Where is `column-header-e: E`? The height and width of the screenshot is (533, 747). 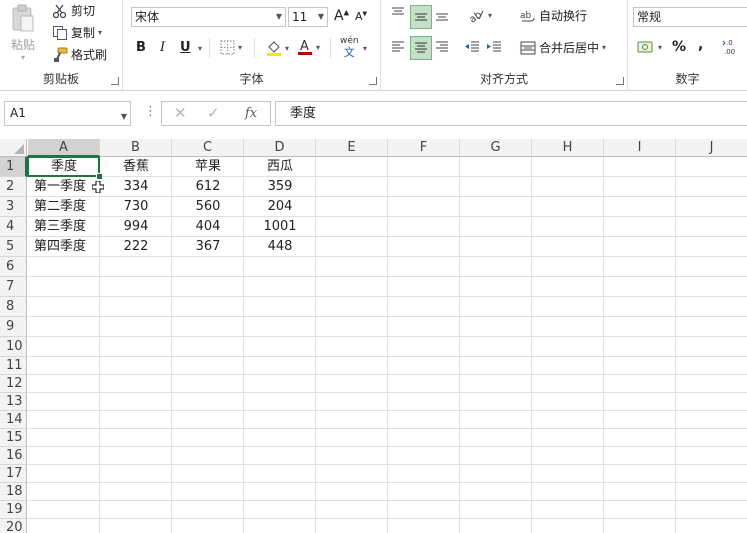 column-header-e: E is located at coordinates (352, 148).